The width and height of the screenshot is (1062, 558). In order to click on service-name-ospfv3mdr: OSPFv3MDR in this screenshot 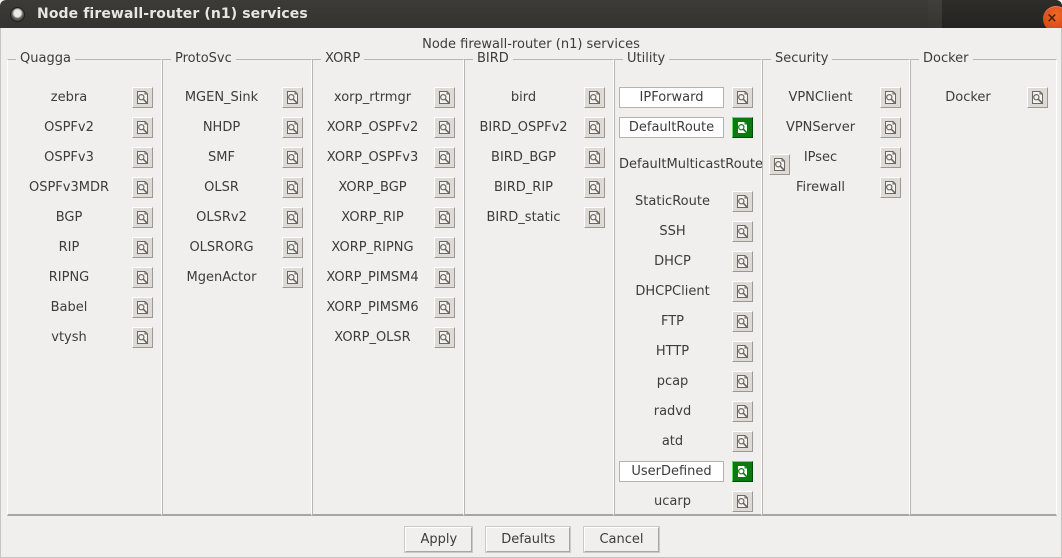, I will do `click(70, 187)`.